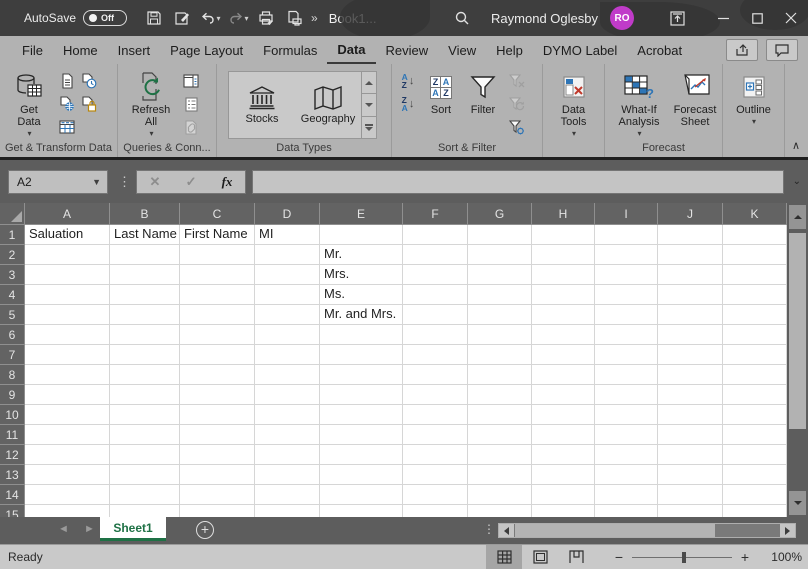  What do you see at coordinates (563, 475) in the screenshot?
I see `cell-H13` at bounding box center [563, 475].